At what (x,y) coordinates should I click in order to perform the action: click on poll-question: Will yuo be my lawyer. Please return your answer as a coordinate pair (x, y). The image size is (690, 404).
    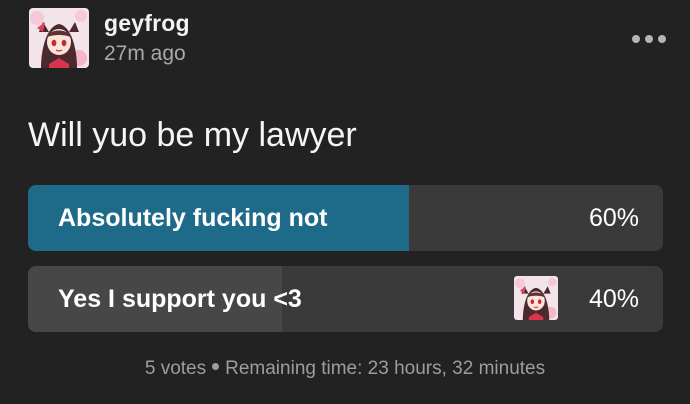
    Looking at the image, I should click on (192, 135).